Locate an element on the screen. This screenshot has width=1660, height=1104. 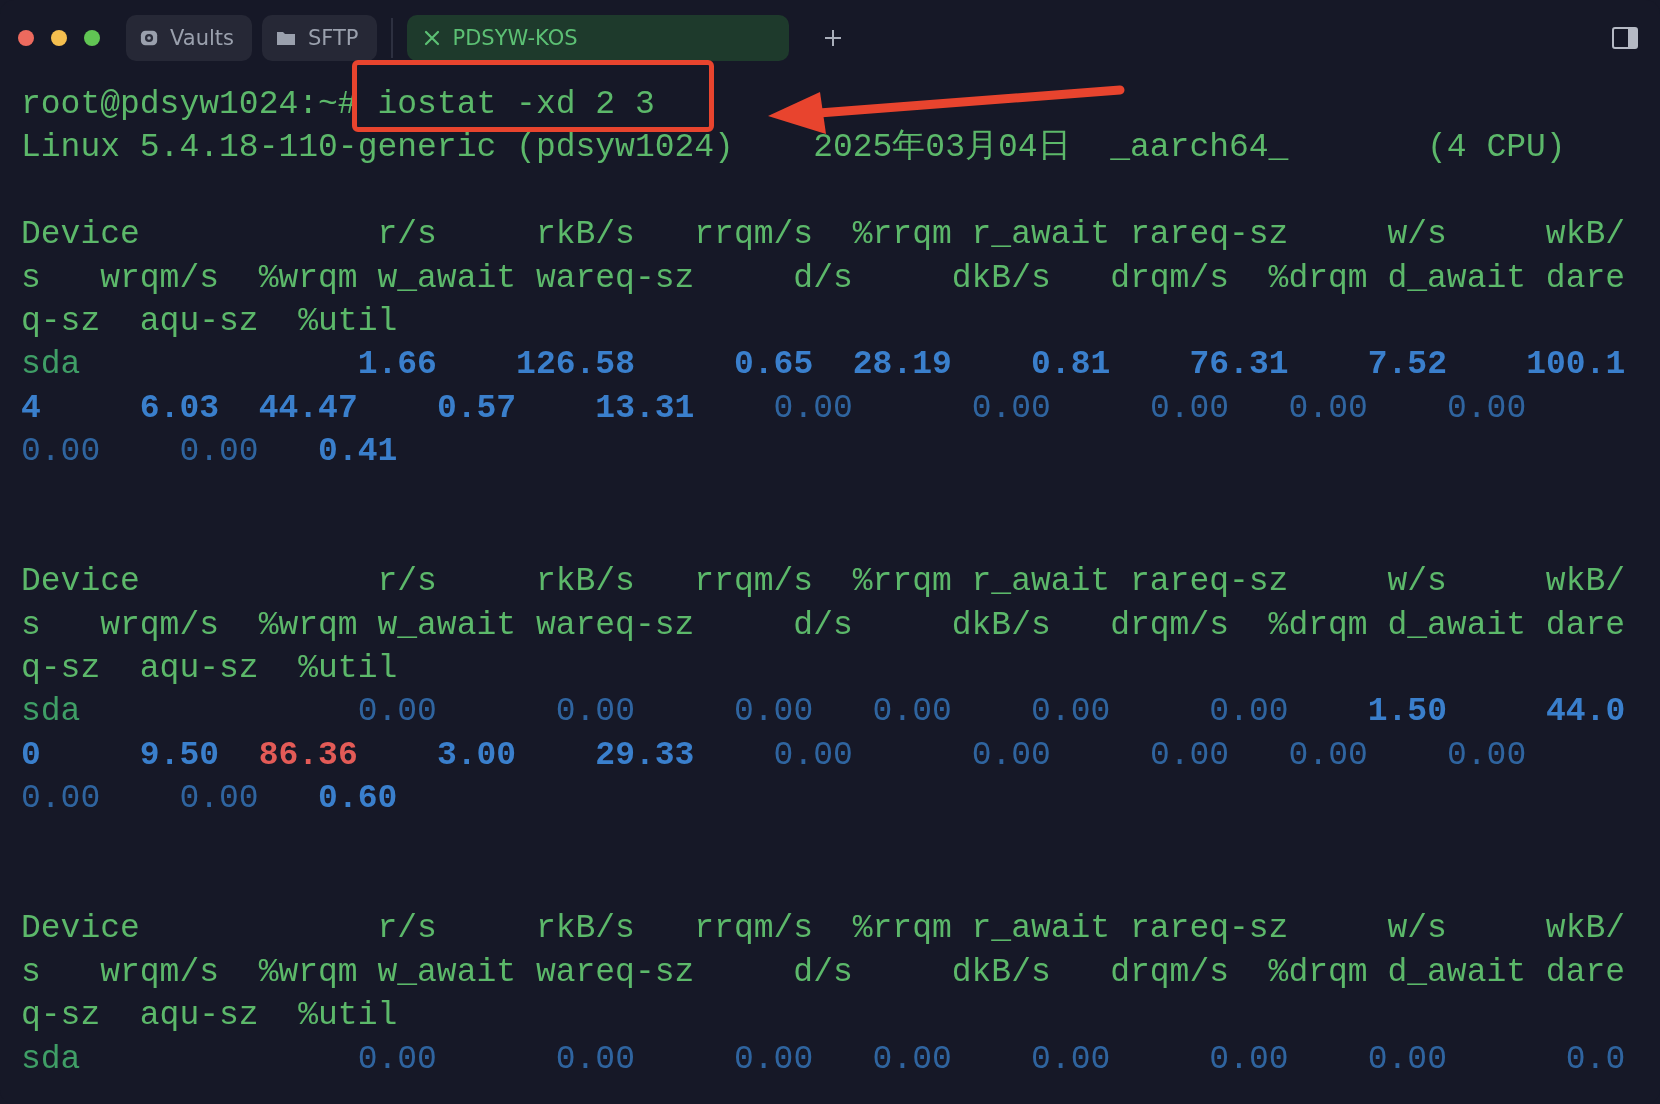
cross-icon is located at coordinates (431, 38).